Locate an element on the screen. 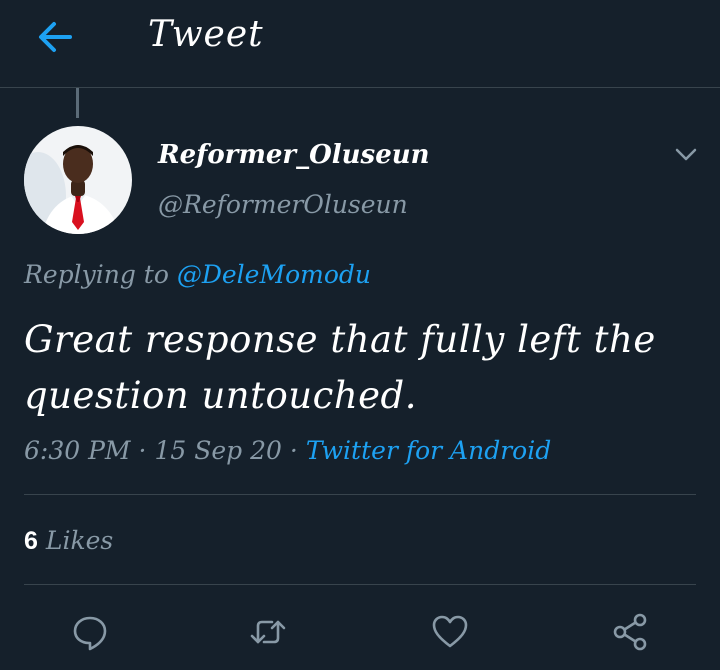 This screenshot has width=720, height=670. tweet-date: 15 Sep 20 is located at coordinates (217, 450).